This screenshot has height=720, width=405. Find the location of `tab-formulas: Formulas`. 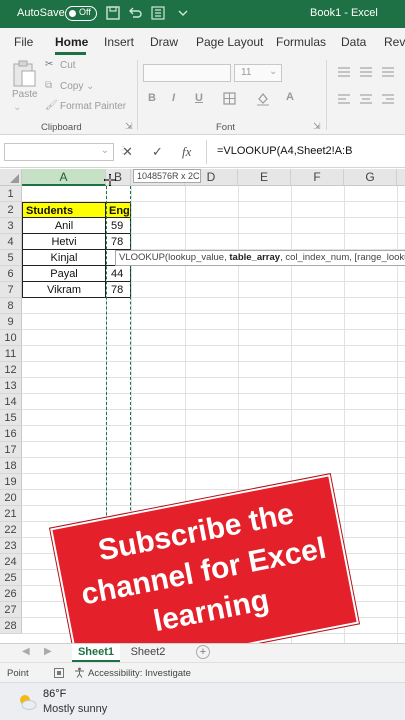

tab-formulas: Formulas is located at coordinates (301, 42).